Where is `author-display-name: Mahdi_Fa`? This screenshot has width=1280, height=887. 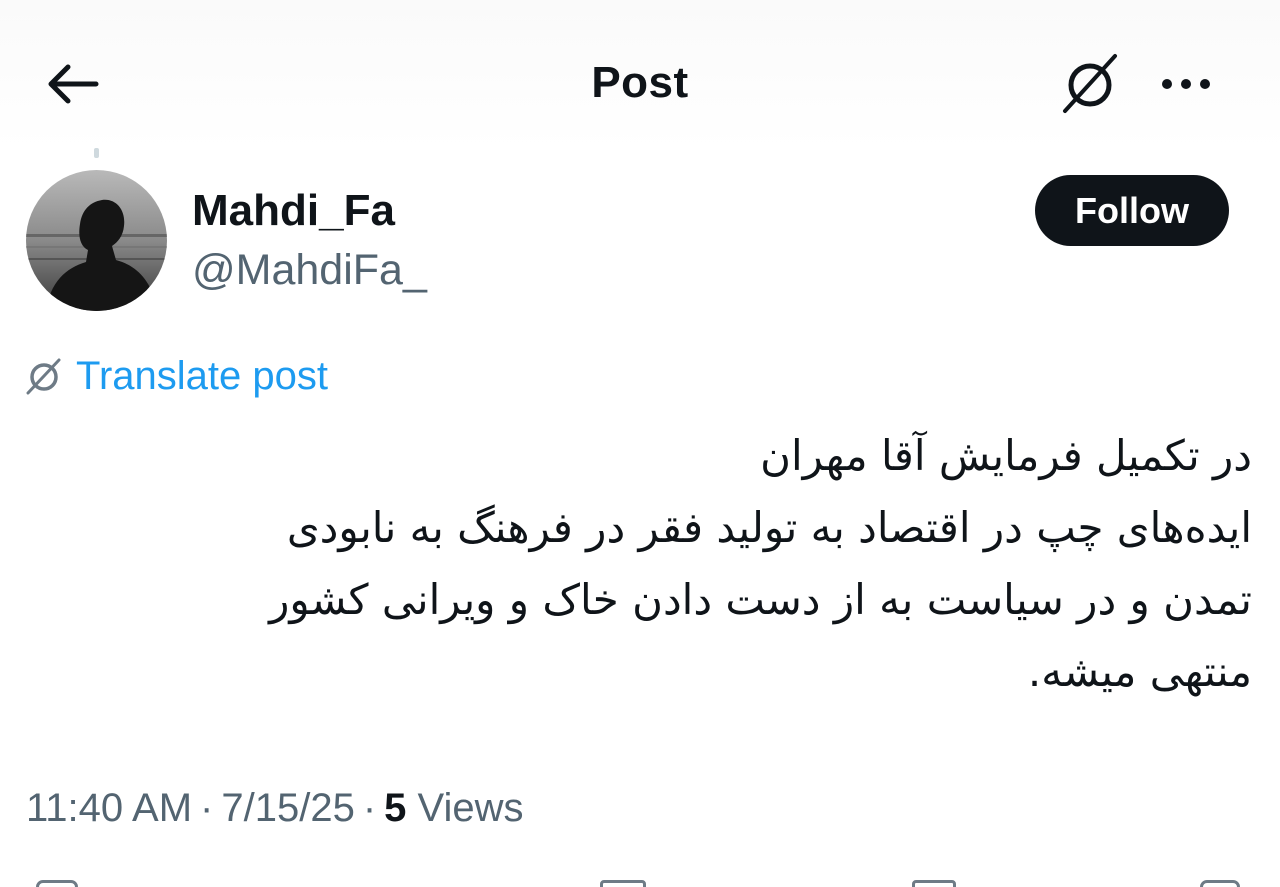 author-display-name: Mahdi_Fa is located at coordinates (293, 211).